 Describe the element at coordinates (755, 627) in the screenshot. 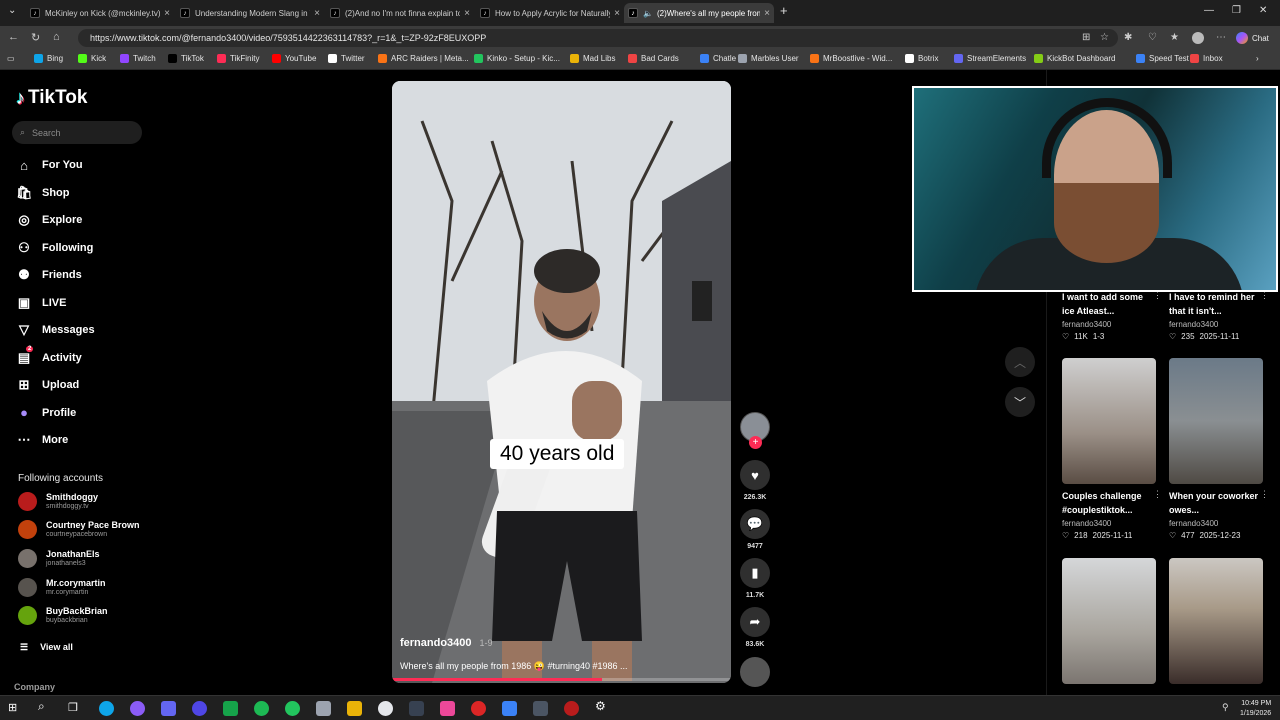

I see `share-button: ➦ 83.6K` at that location.